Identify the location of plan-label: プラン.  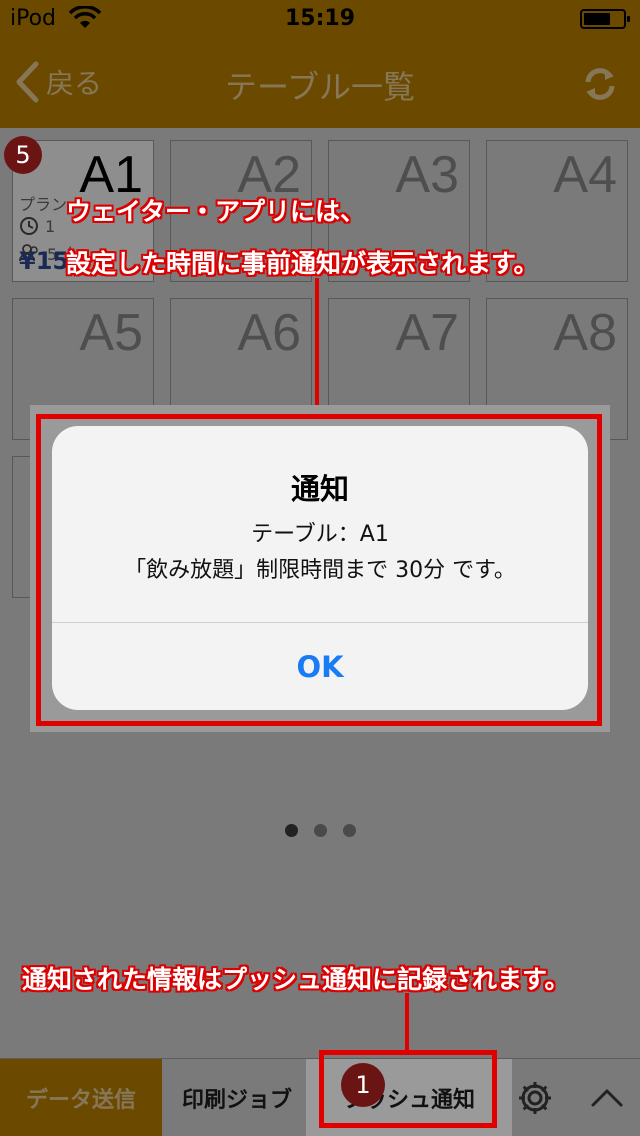
(43, 204).